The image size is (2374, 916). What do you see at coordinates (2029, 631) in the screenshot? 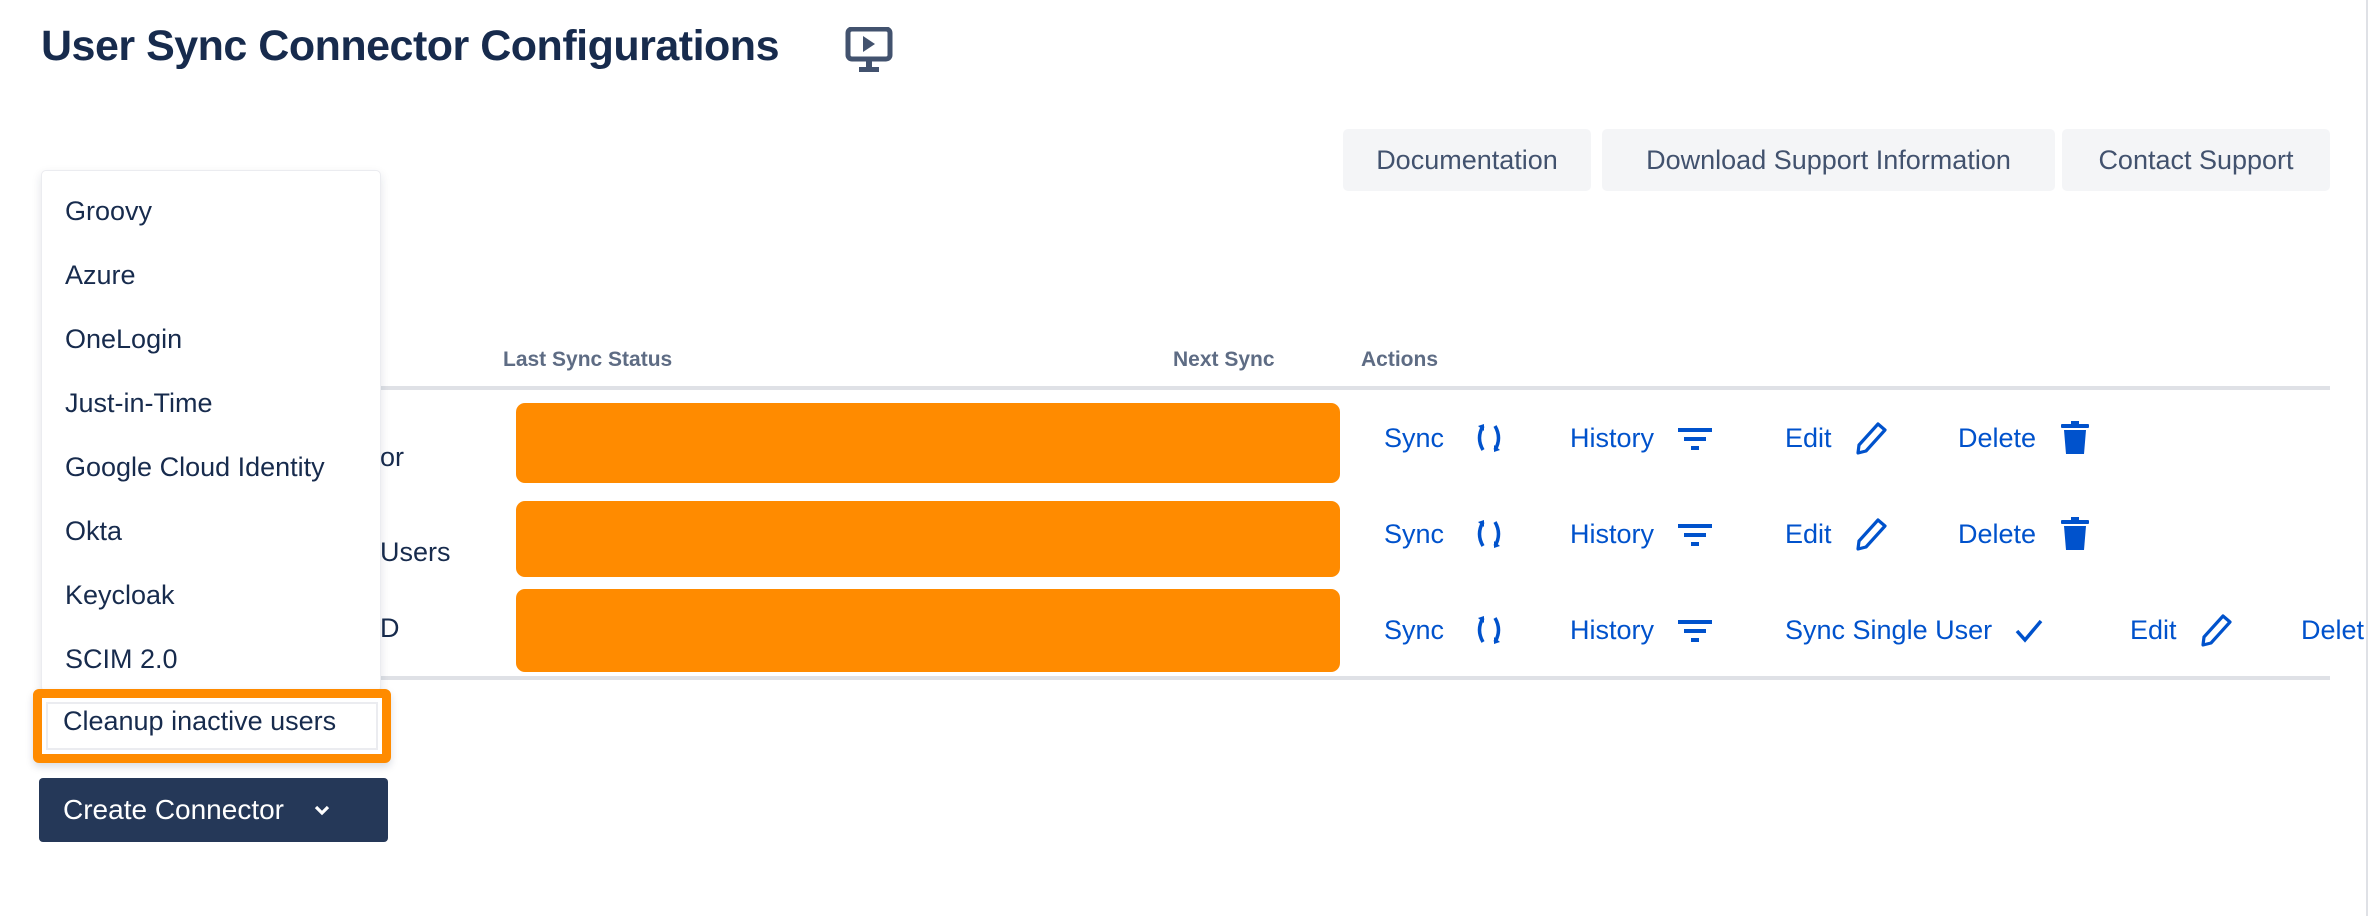
I see `checkmark-icon` at bounding box center [2029, 631].